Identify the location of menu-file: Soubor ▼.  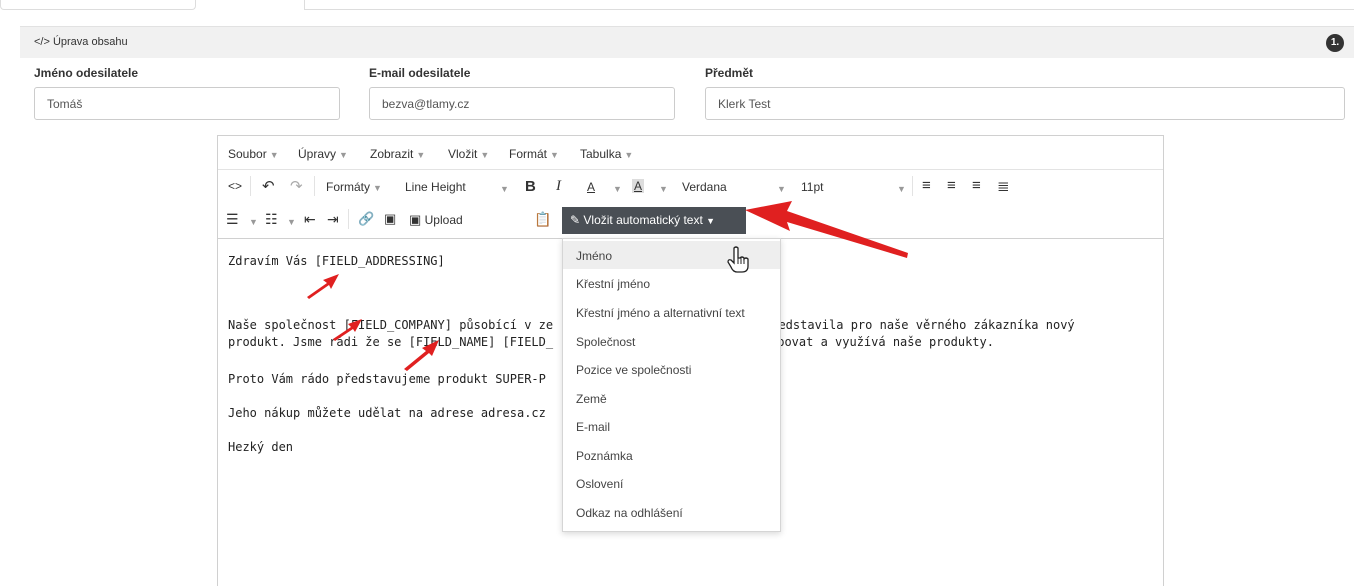
(253, 154).